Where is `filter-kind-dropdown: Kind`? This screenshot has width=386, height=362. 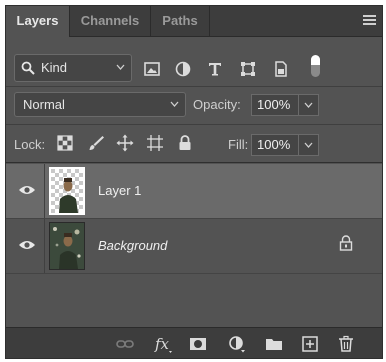
filter-kind-dropdown: Kind is located at coordinates (73, 68).